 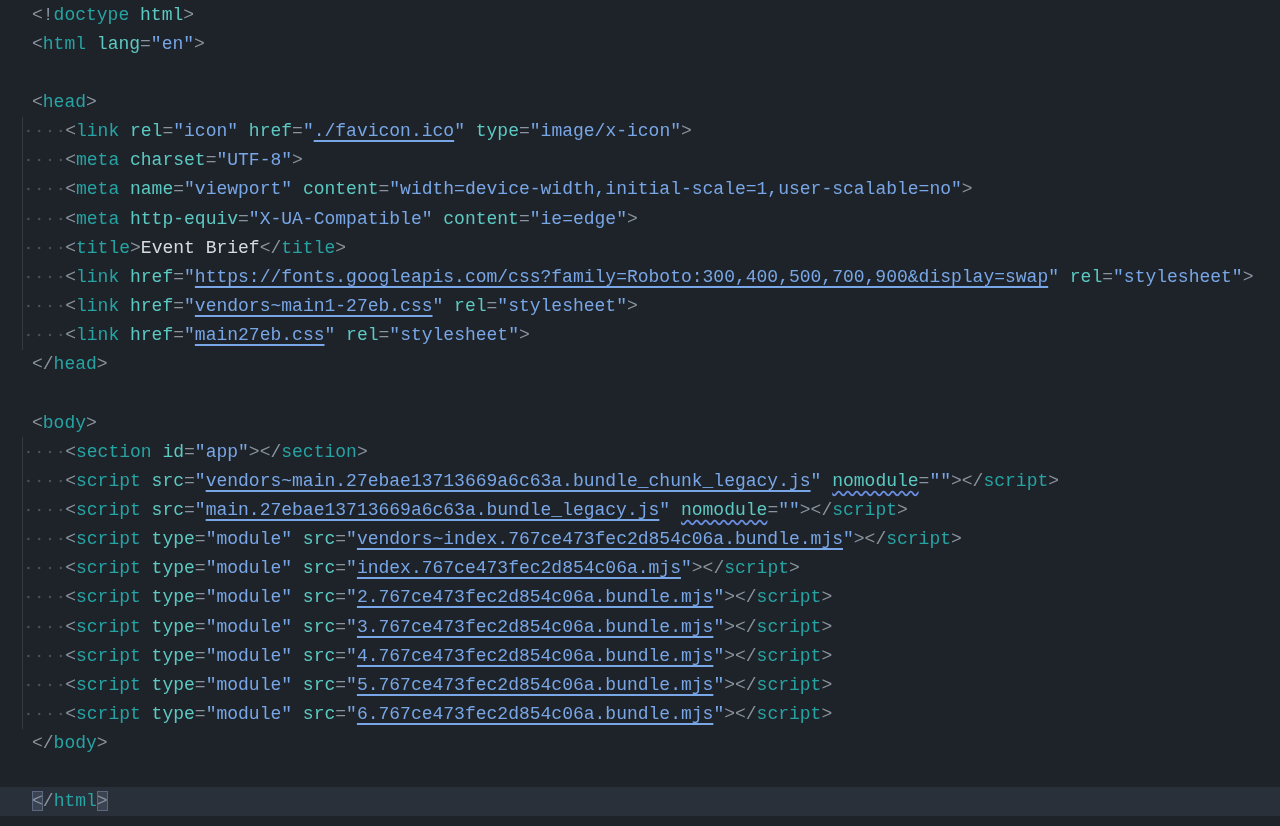 What do you see at coordinates (449, 626) in the screenshot?
I see `code-line: <script type="module" src="3.767ce473fec2d854c06a.bundle.mjs"></script>` at bounding box center [449, 626].